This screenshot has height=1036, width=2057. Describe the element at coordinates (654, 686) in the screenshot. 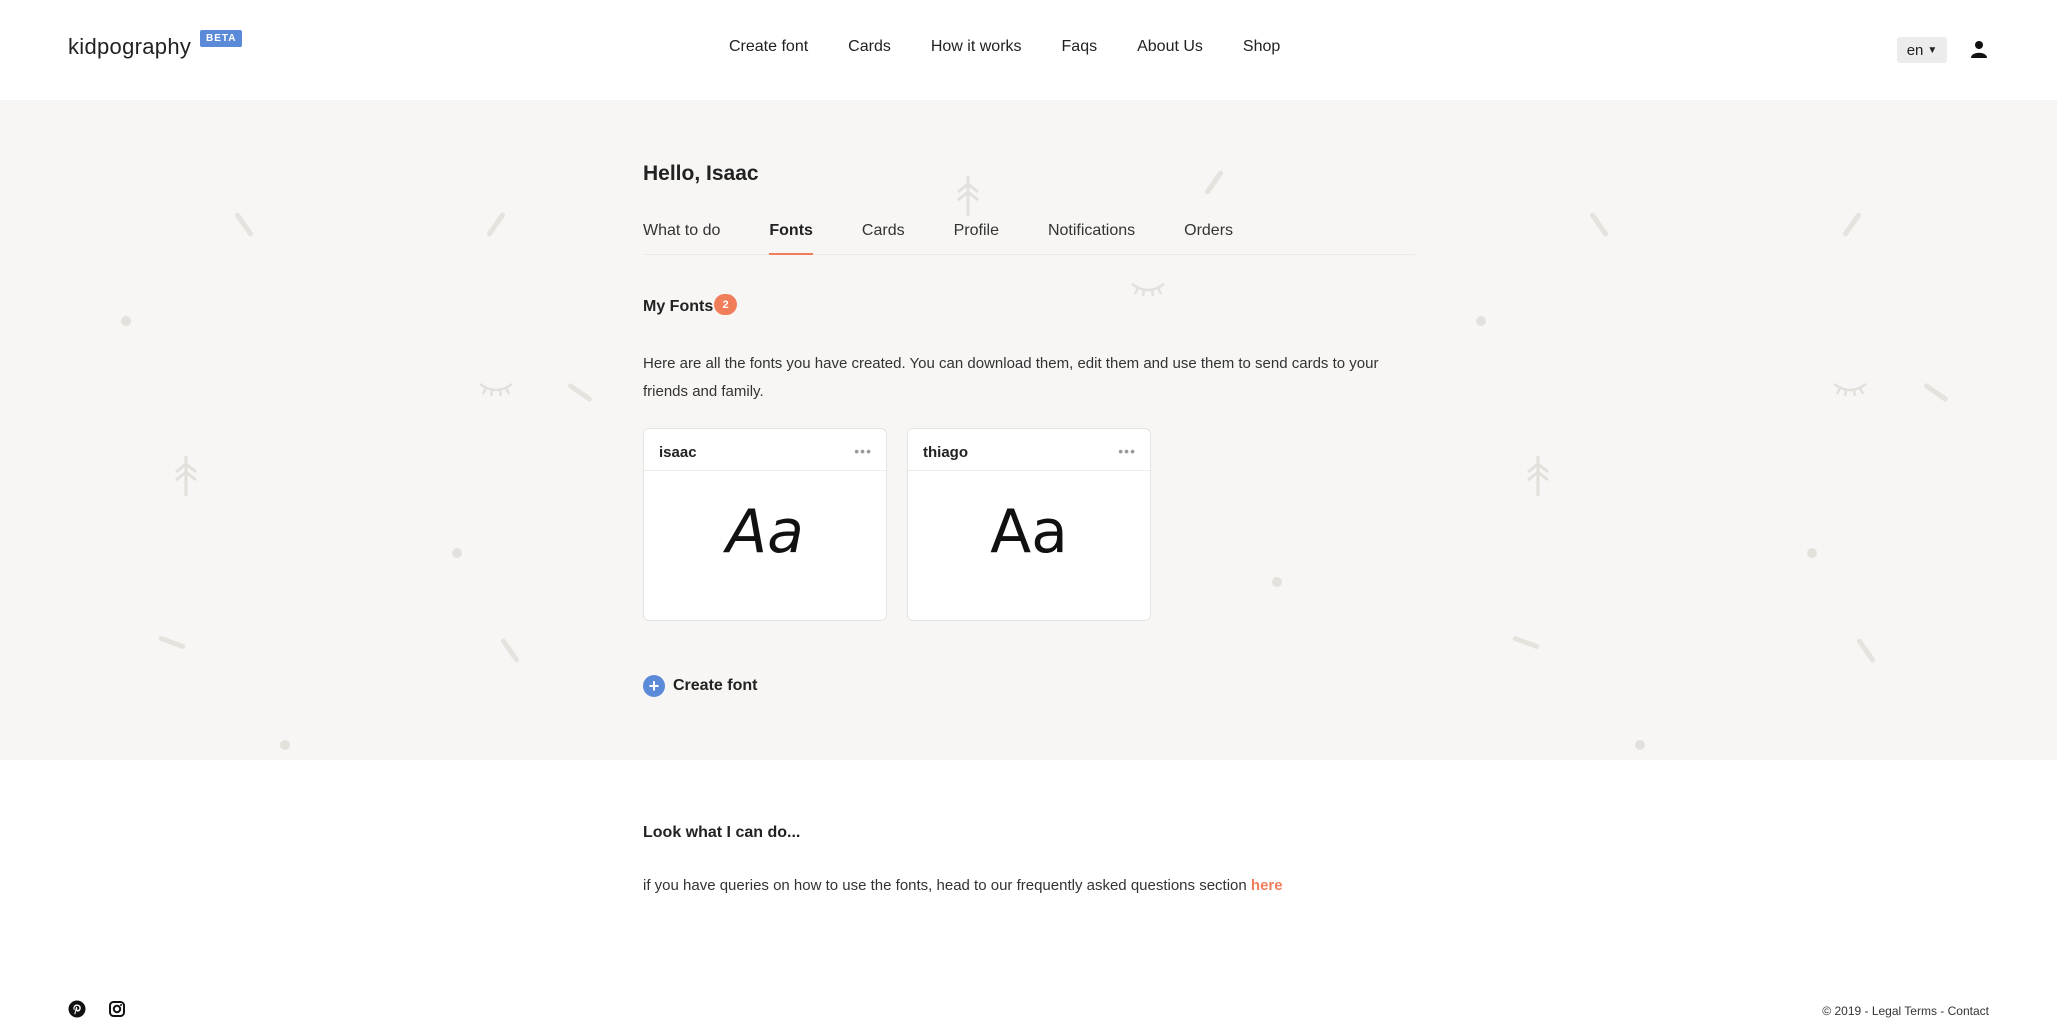

I see `plus-icon: +` at that location.